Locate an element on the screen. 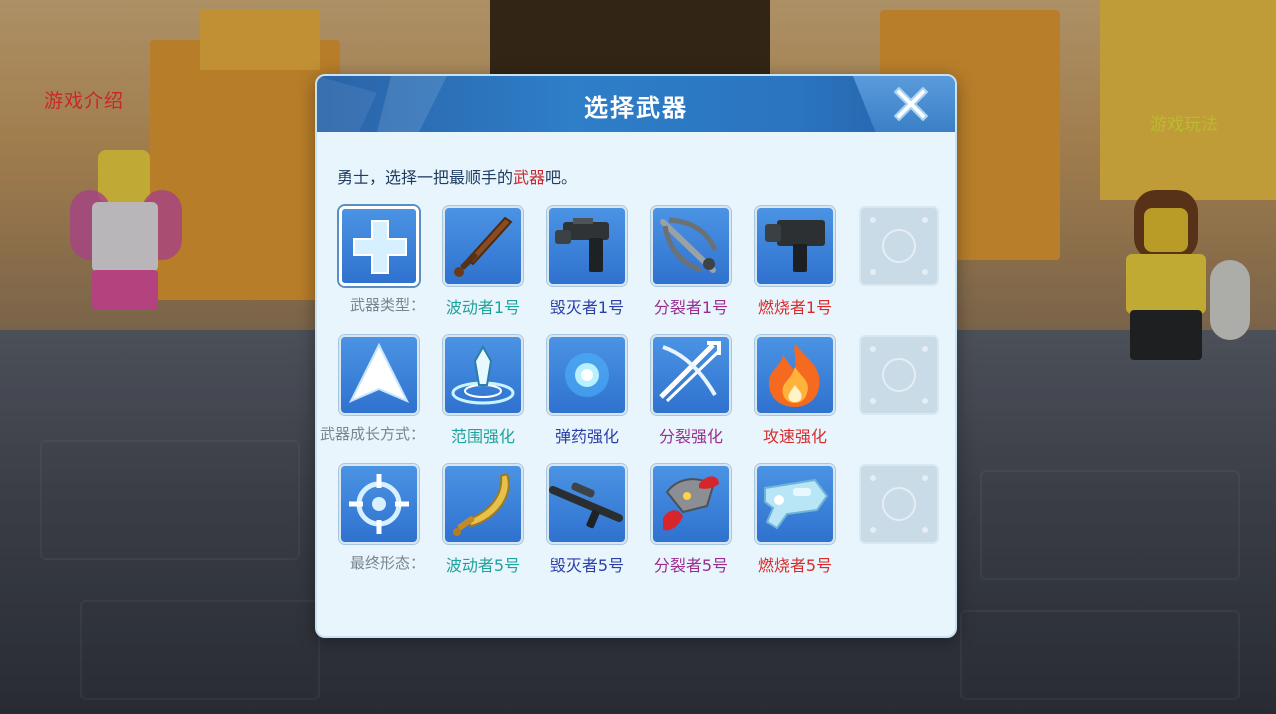 This screenshot has width=1276, height=714. energy-orb-icon is located at coordinates (587, 375).